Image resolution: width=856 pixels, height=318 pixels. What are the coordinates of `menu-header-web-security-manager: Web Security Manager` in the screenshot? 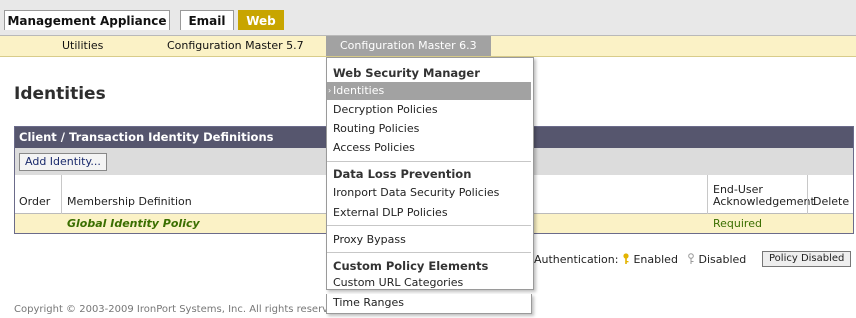 It's located at (406, 73).